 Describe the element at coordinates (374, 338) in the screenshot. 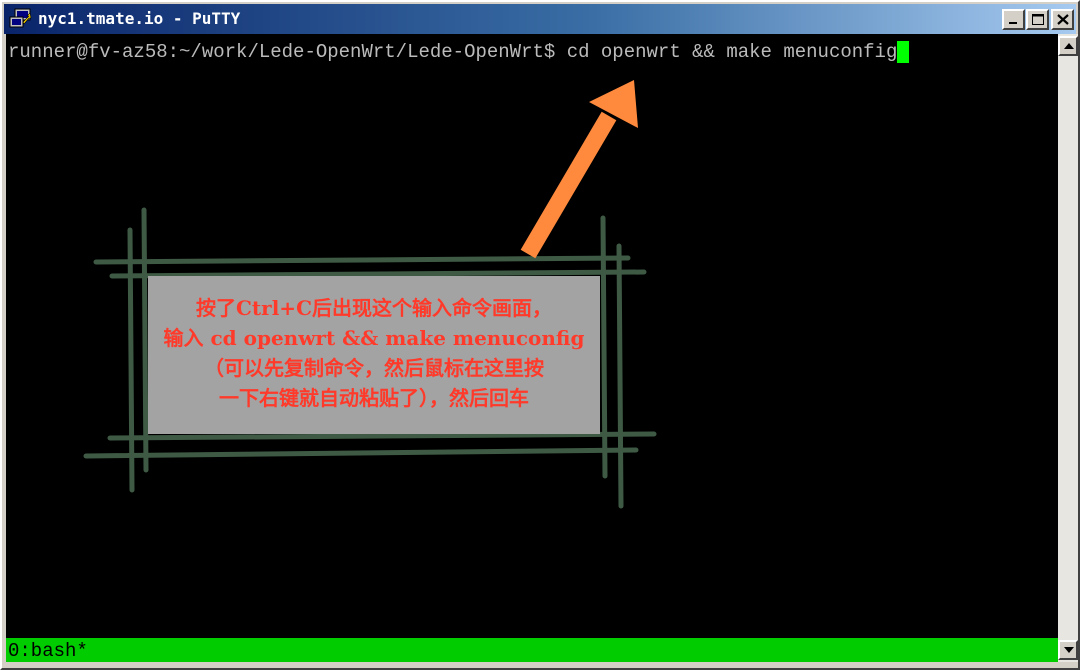

I see `note-line: 输入 cd openwrt && make menuconfig` at that location.